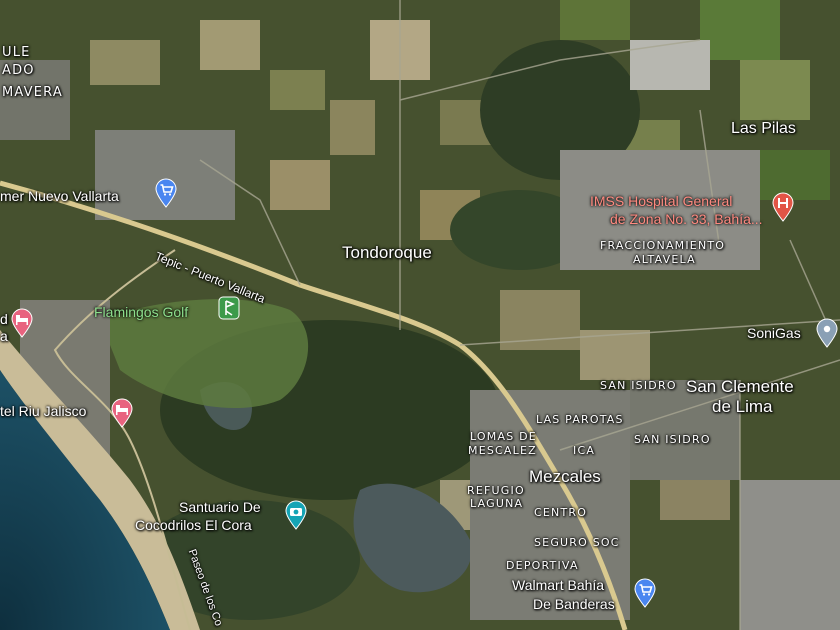 This screenshot has height=630, width=840. Describe the element at coordinates (542, 565) in the screenshot. I see `neighborhood-label: DEPORTIVA` at that location.